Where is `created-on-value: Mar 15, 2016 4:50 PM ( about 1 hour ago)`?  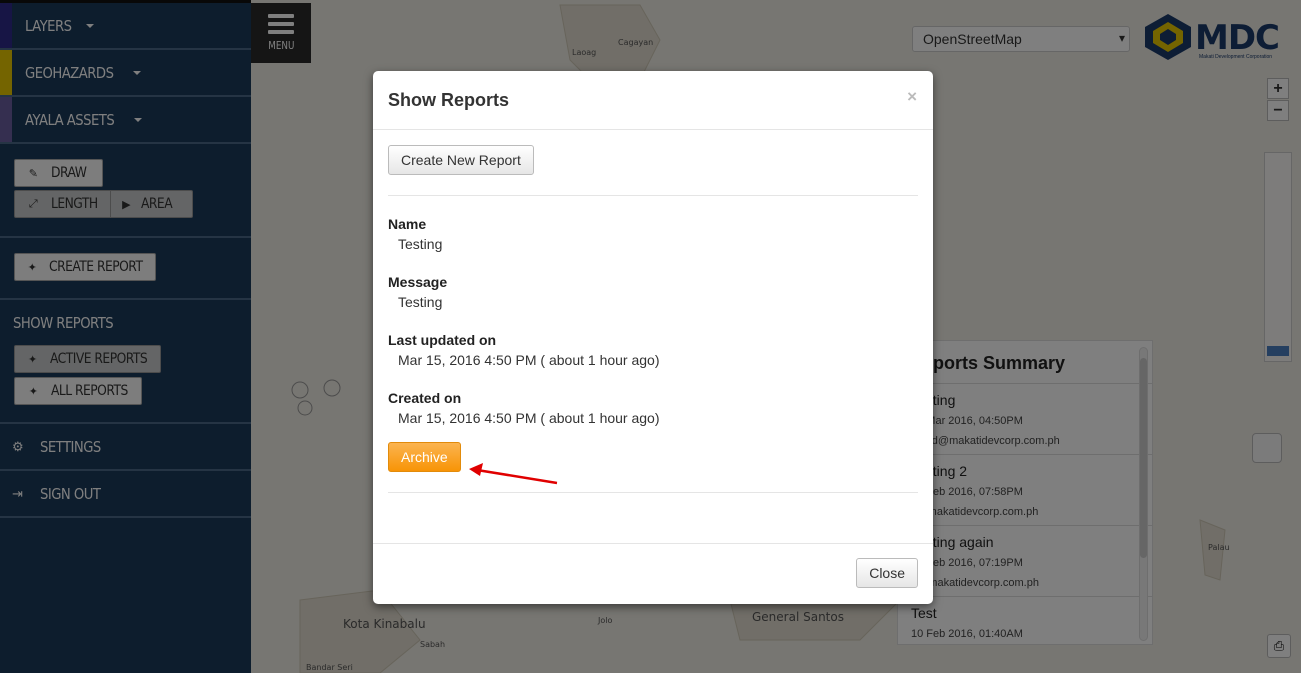 created-on-value: Mar 15, 2016 4:50 PM ( about 1 hour ago) is located at coordinates (529, 418).